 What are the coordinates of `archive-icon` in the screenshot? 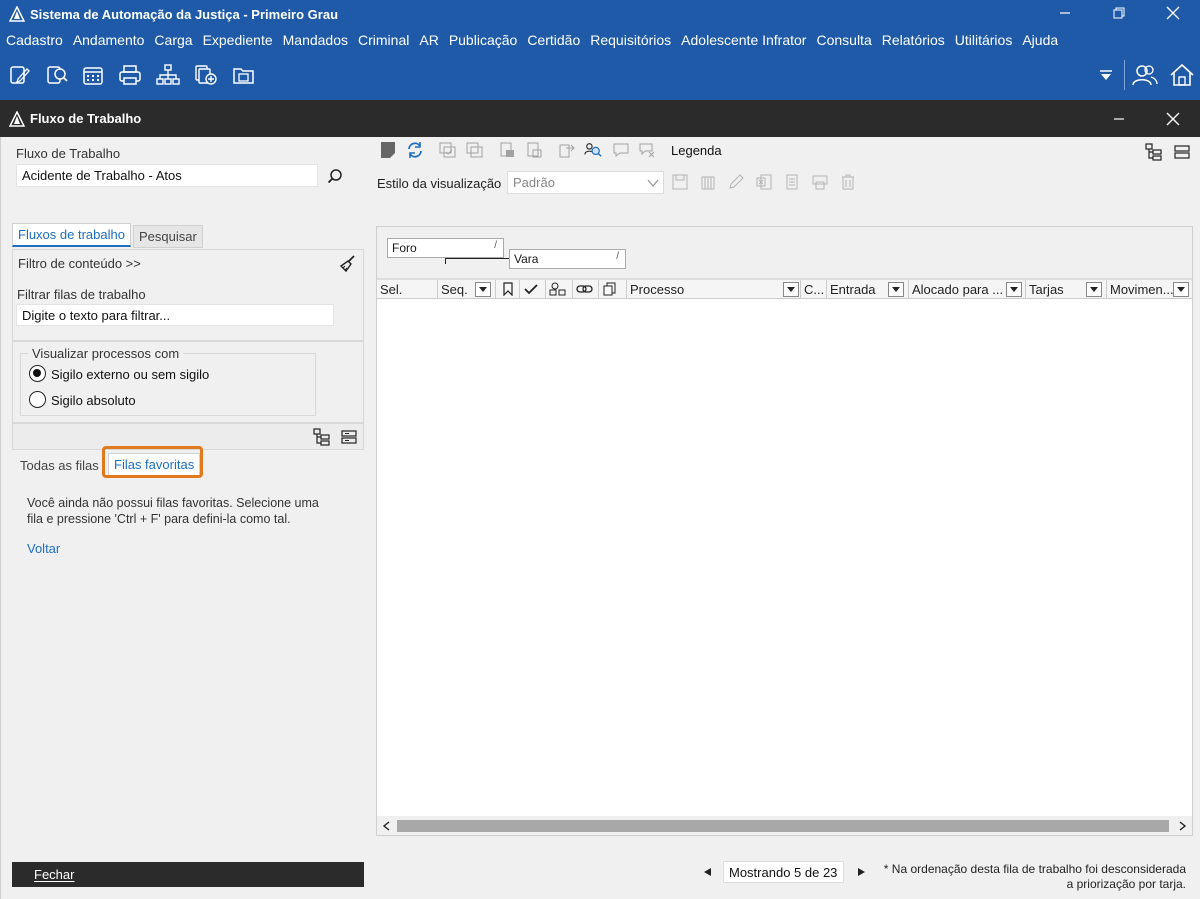 It's located at (708, 182).